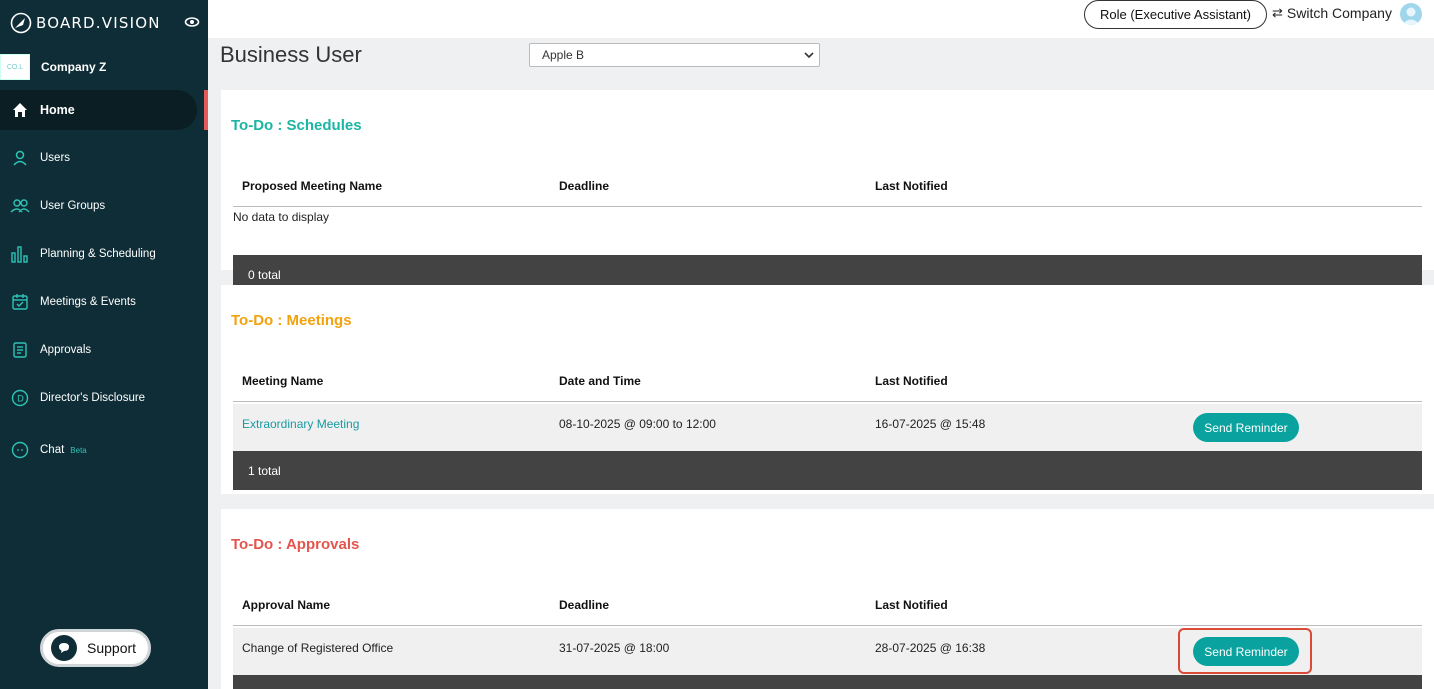 This screenshot has width=1434, height=689. Describe the element at coordinates (88, 302) in the screenshot. I see `sidebar-item-label: Meetings & Events` at that location.